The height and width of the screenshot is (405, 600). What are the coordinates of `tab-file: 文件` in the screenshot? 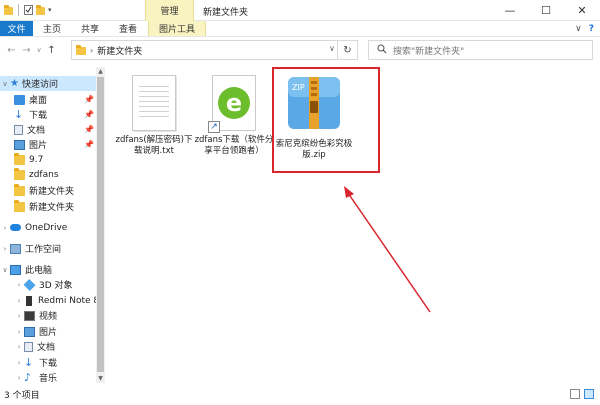 It's located at (16, 28).